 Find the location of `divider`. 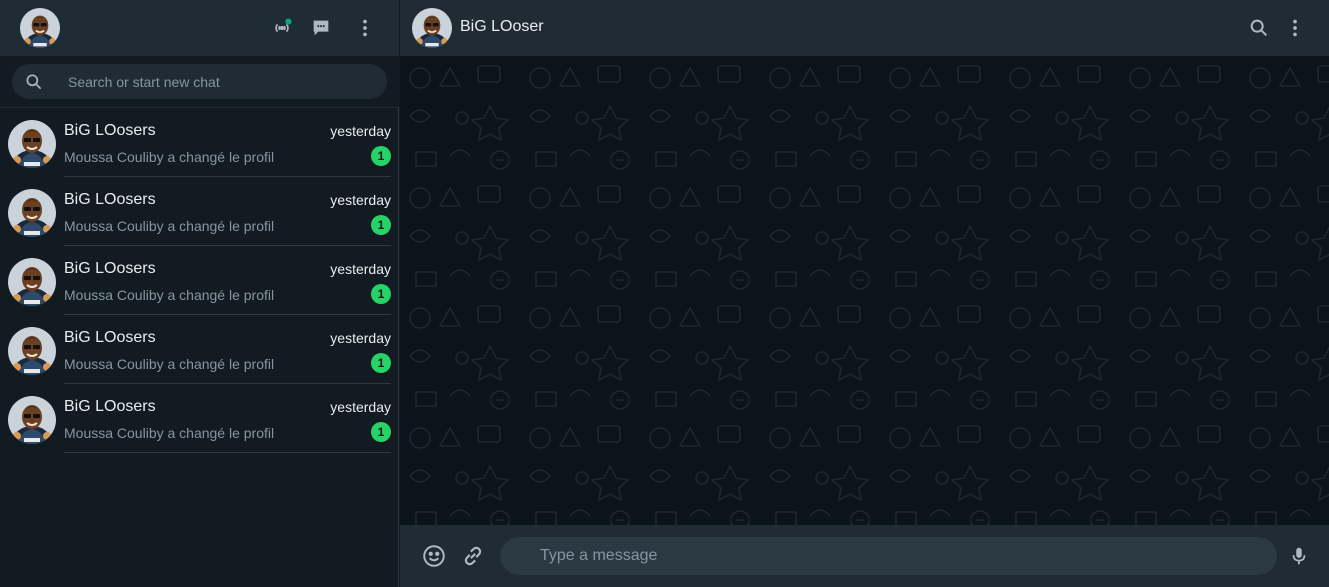

divider is located at coordinates (227, 452).